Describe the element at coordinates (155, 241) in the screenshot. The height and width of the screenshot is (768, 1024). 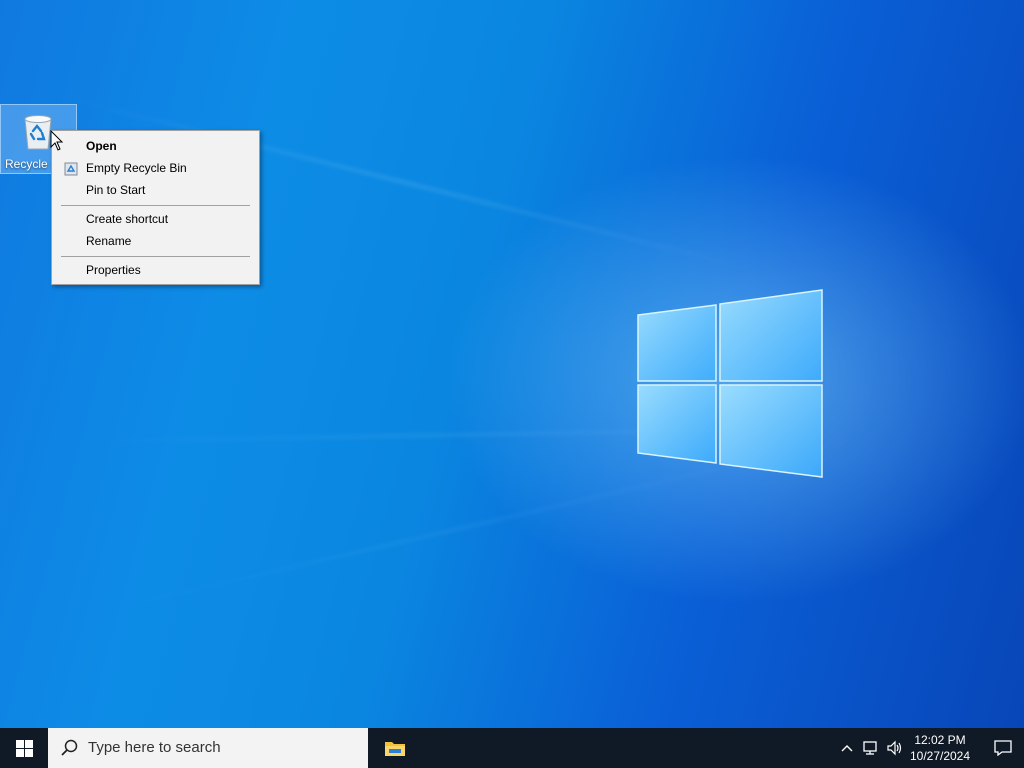
I see `menu-item-rename: Rename` at that location.